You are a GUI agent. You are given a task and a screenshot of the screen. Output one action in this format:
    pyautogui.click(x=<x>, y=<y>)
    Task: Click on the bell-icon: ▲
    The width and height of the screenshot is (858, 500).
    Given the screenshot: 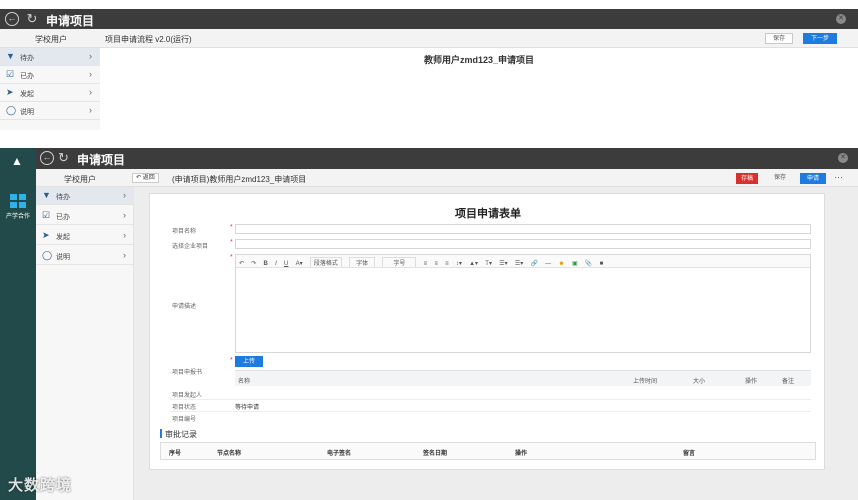 What is the action you would take?
    pyautogui.click(x=17, y=161)
    